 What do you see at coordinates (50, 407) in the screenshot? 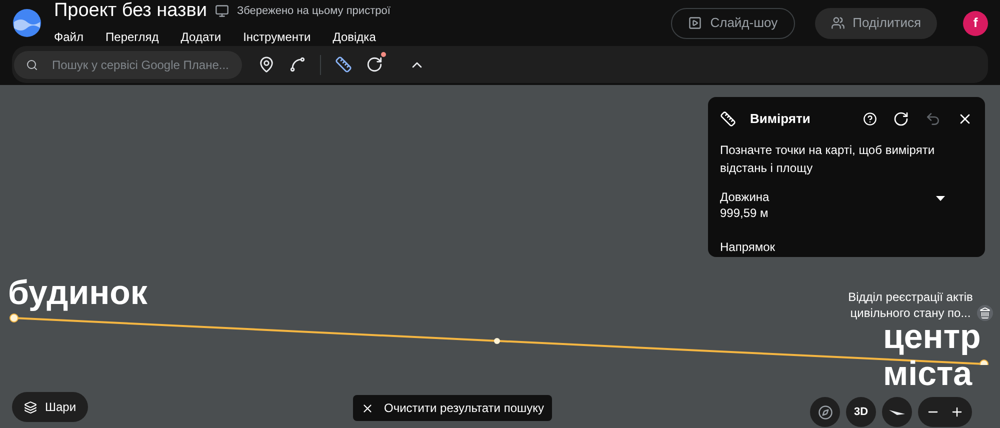
I see `layers-button: Шари` at bounding box center [50, 407].